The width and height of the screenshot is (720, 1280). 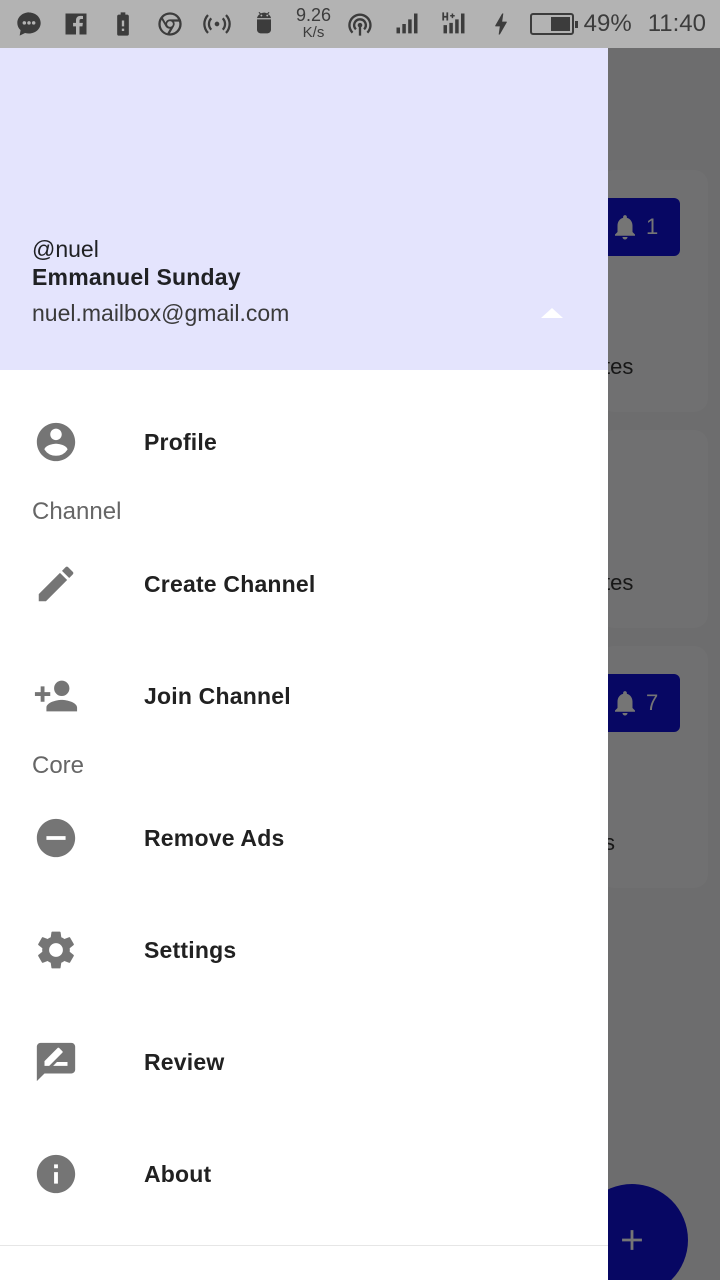 I want to click on menu-item-create-channel: Create Channel, so click(x=304, y=584).